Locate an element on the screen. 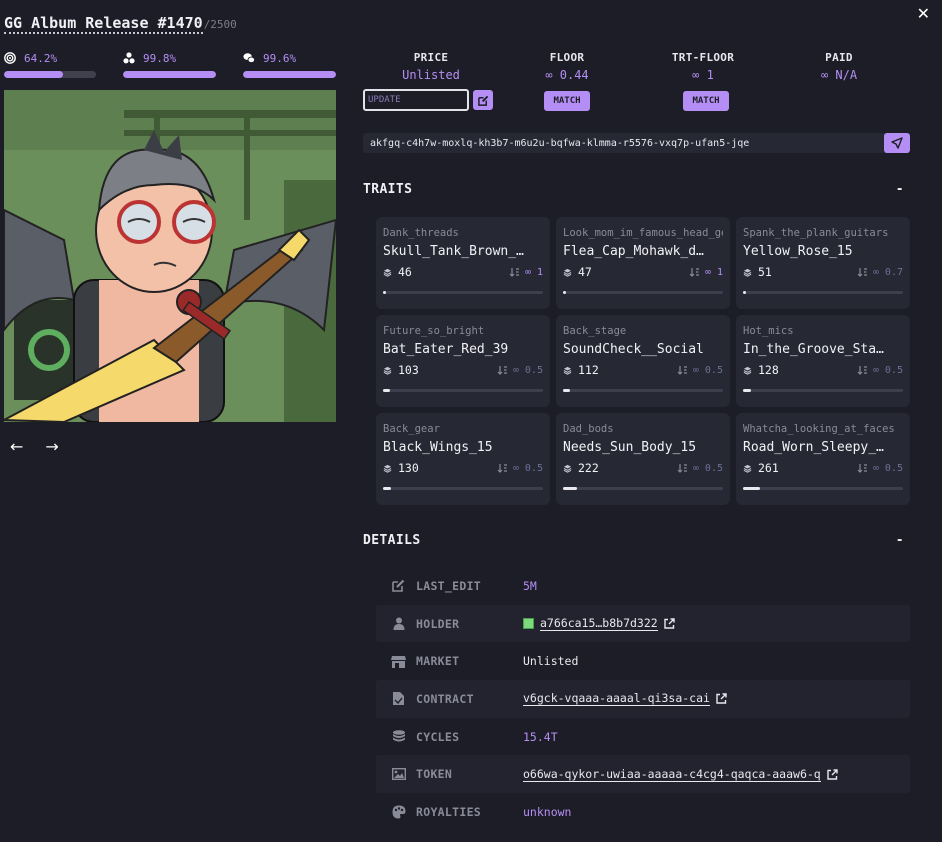 Image resolution: width=942 pixels, height=842 pixels. nft-image is located at coordinates (170, 256).